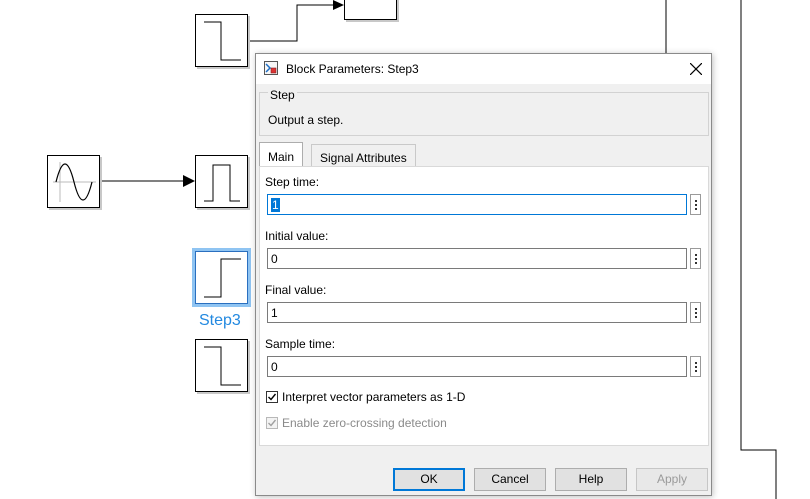 This screenshot has width=810, height=499. What do you see at coordinates (370, 10) in the screenshot?
I see `output-block` at bounding box center [370, 10].